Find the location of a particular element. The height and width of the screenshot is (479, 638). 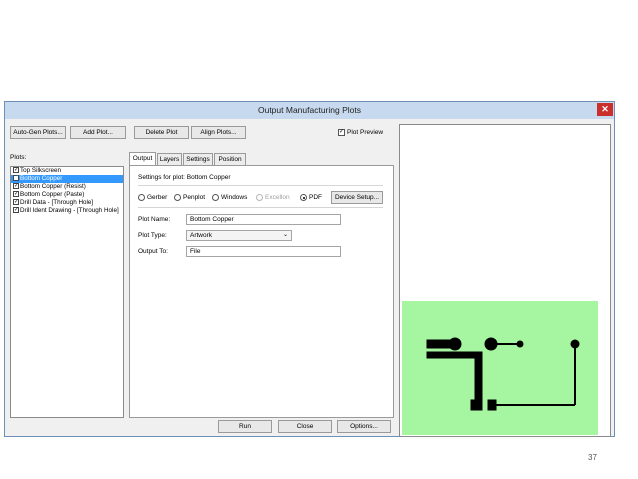

close-button: Close is located at coordinates (305, 426).